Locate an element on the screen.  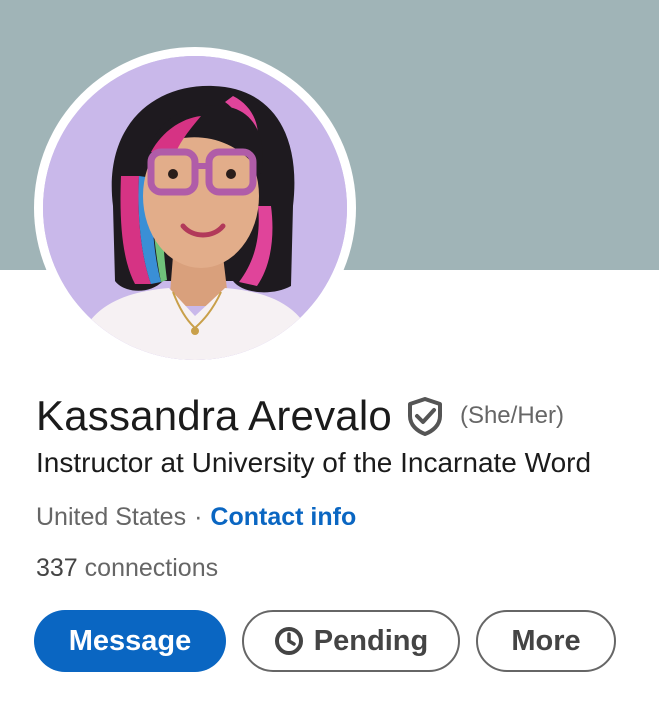
message-button: Message is located at coordinates (130, 641).